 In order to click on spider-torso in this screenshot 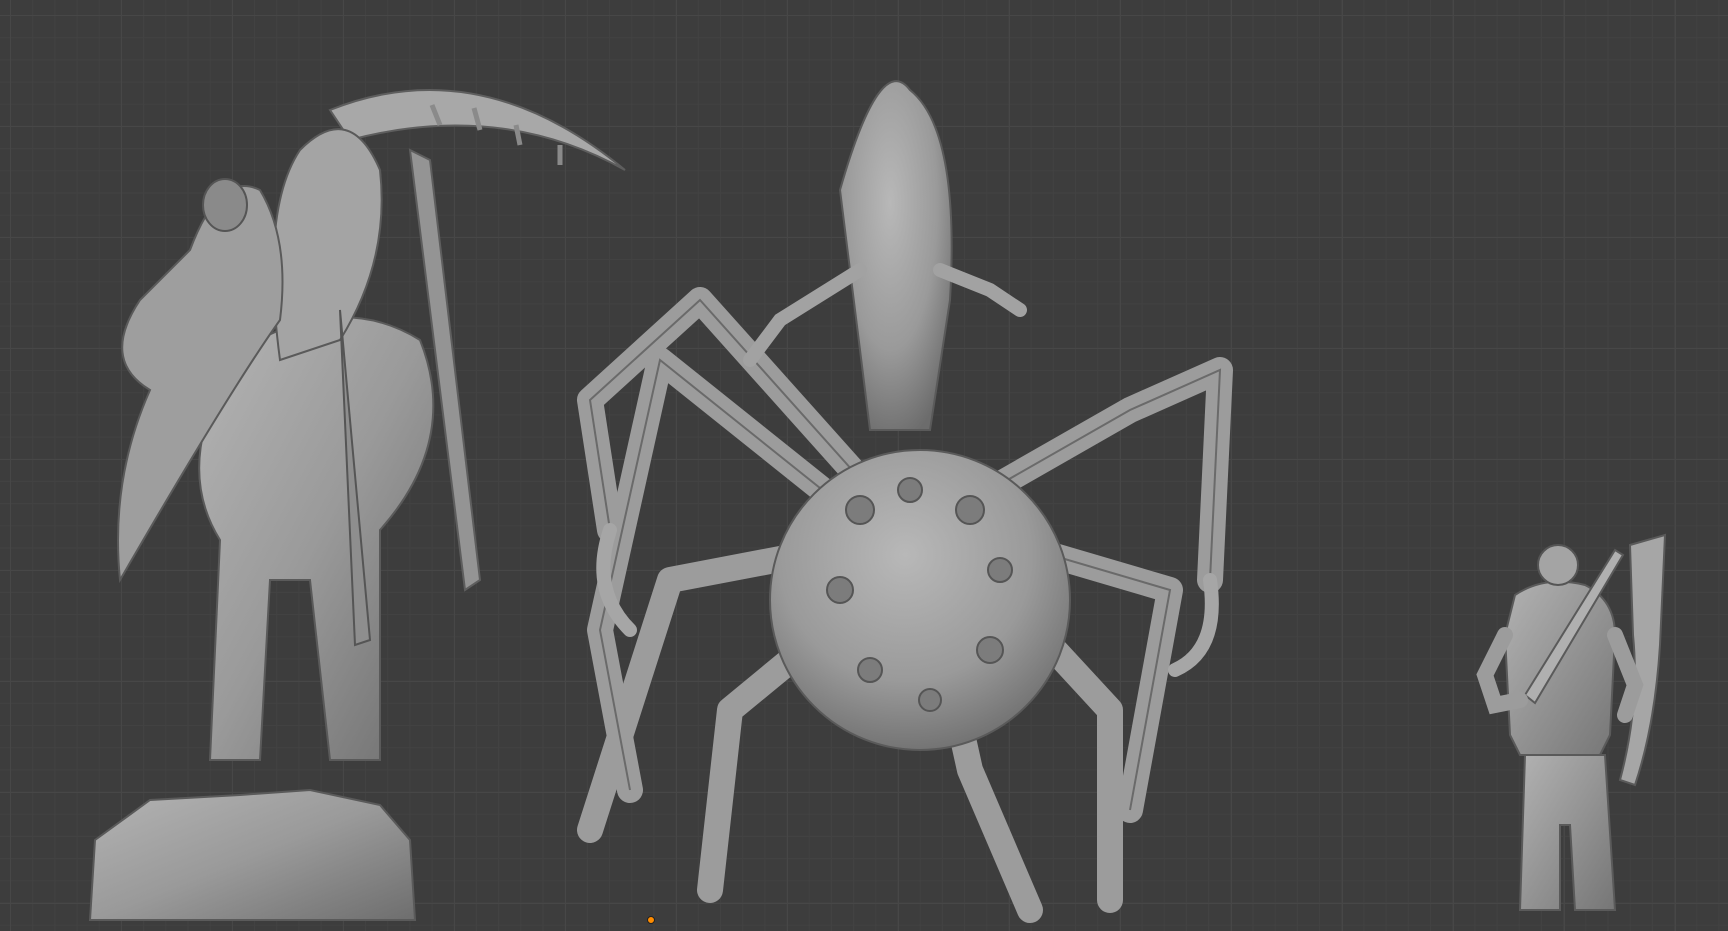, I will do `click(895, 255)`.